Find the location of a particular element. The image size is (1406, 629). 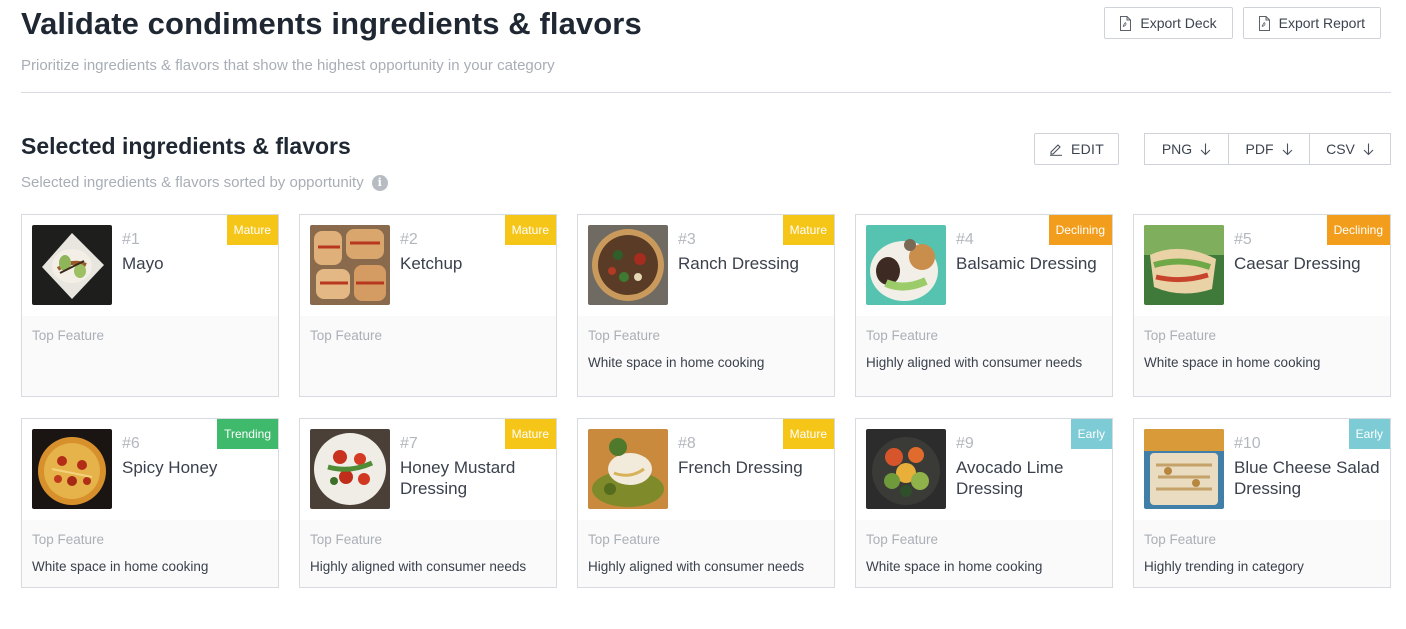

blue-cheese-food-image is located at coordinates (1184, 469).